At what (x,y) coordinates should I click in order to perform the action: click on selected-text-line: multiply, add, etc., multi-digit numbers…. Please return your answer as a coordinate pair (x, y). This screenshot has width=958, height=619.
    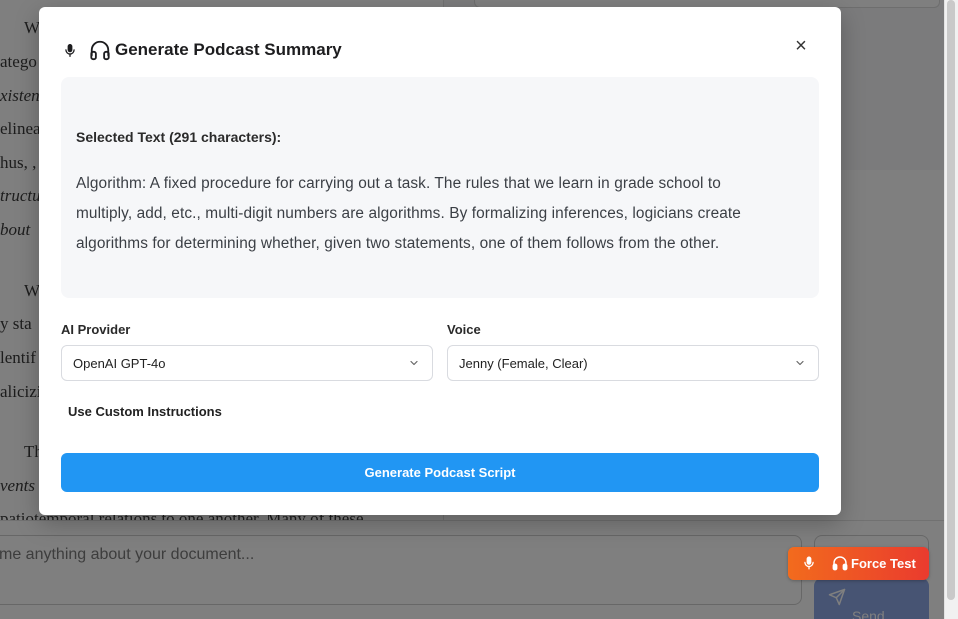
    Looking at the image, I should click on (408, 213).